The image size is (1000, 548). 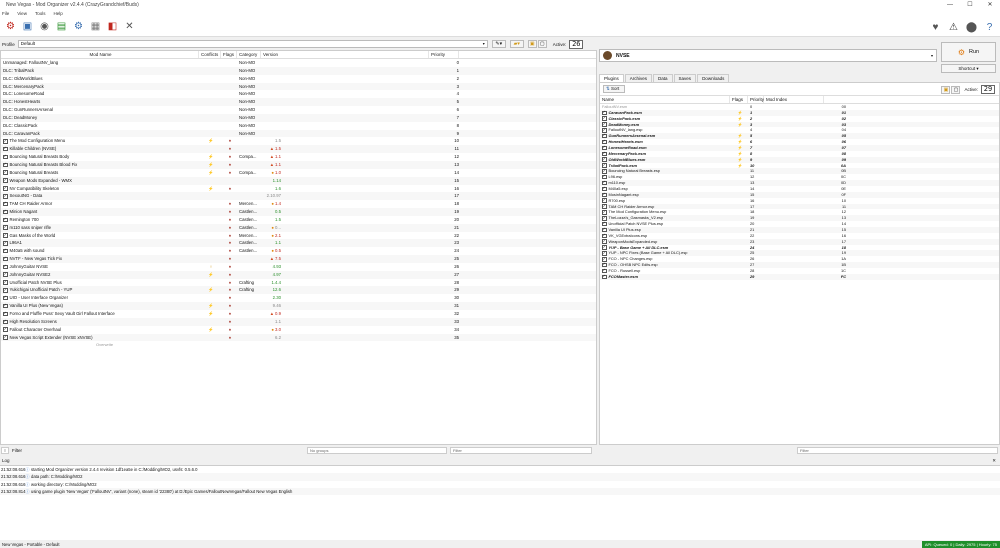 What do you see at coordinates (663, 78) in the screenshot?
I see `tab-data: Data` at bounding box center [663, 78].